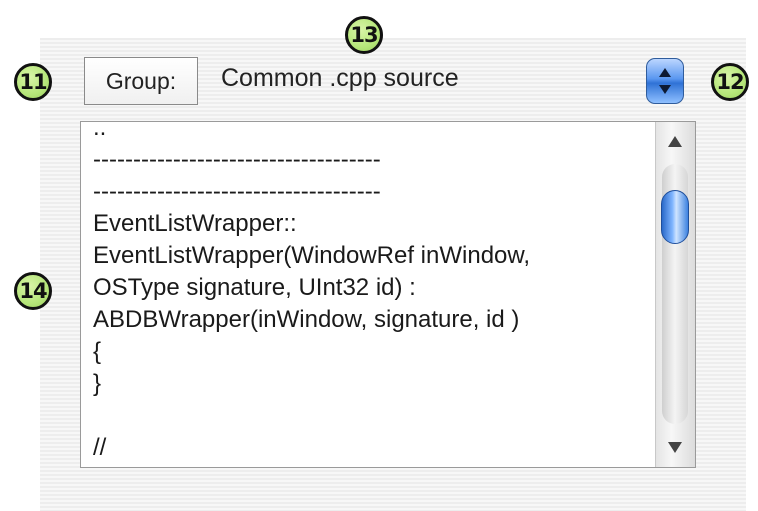 Image resolution: width=758 pixels, height=511 pixels. Describe the element at coordinates (665, 81) in the screenshot. I see `group-stepper-icon` at that location.